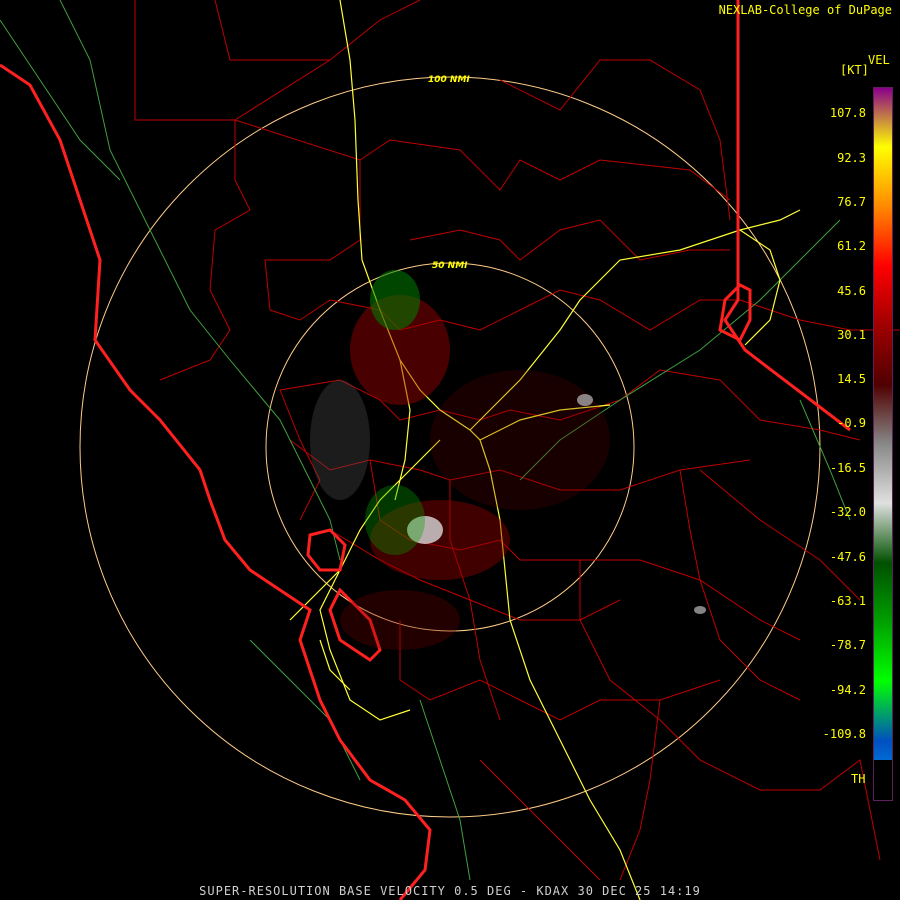 Image resolution: width=900 pixels, height=900 pixels. I want to click on echo-mixed-east, so click(520, 440).